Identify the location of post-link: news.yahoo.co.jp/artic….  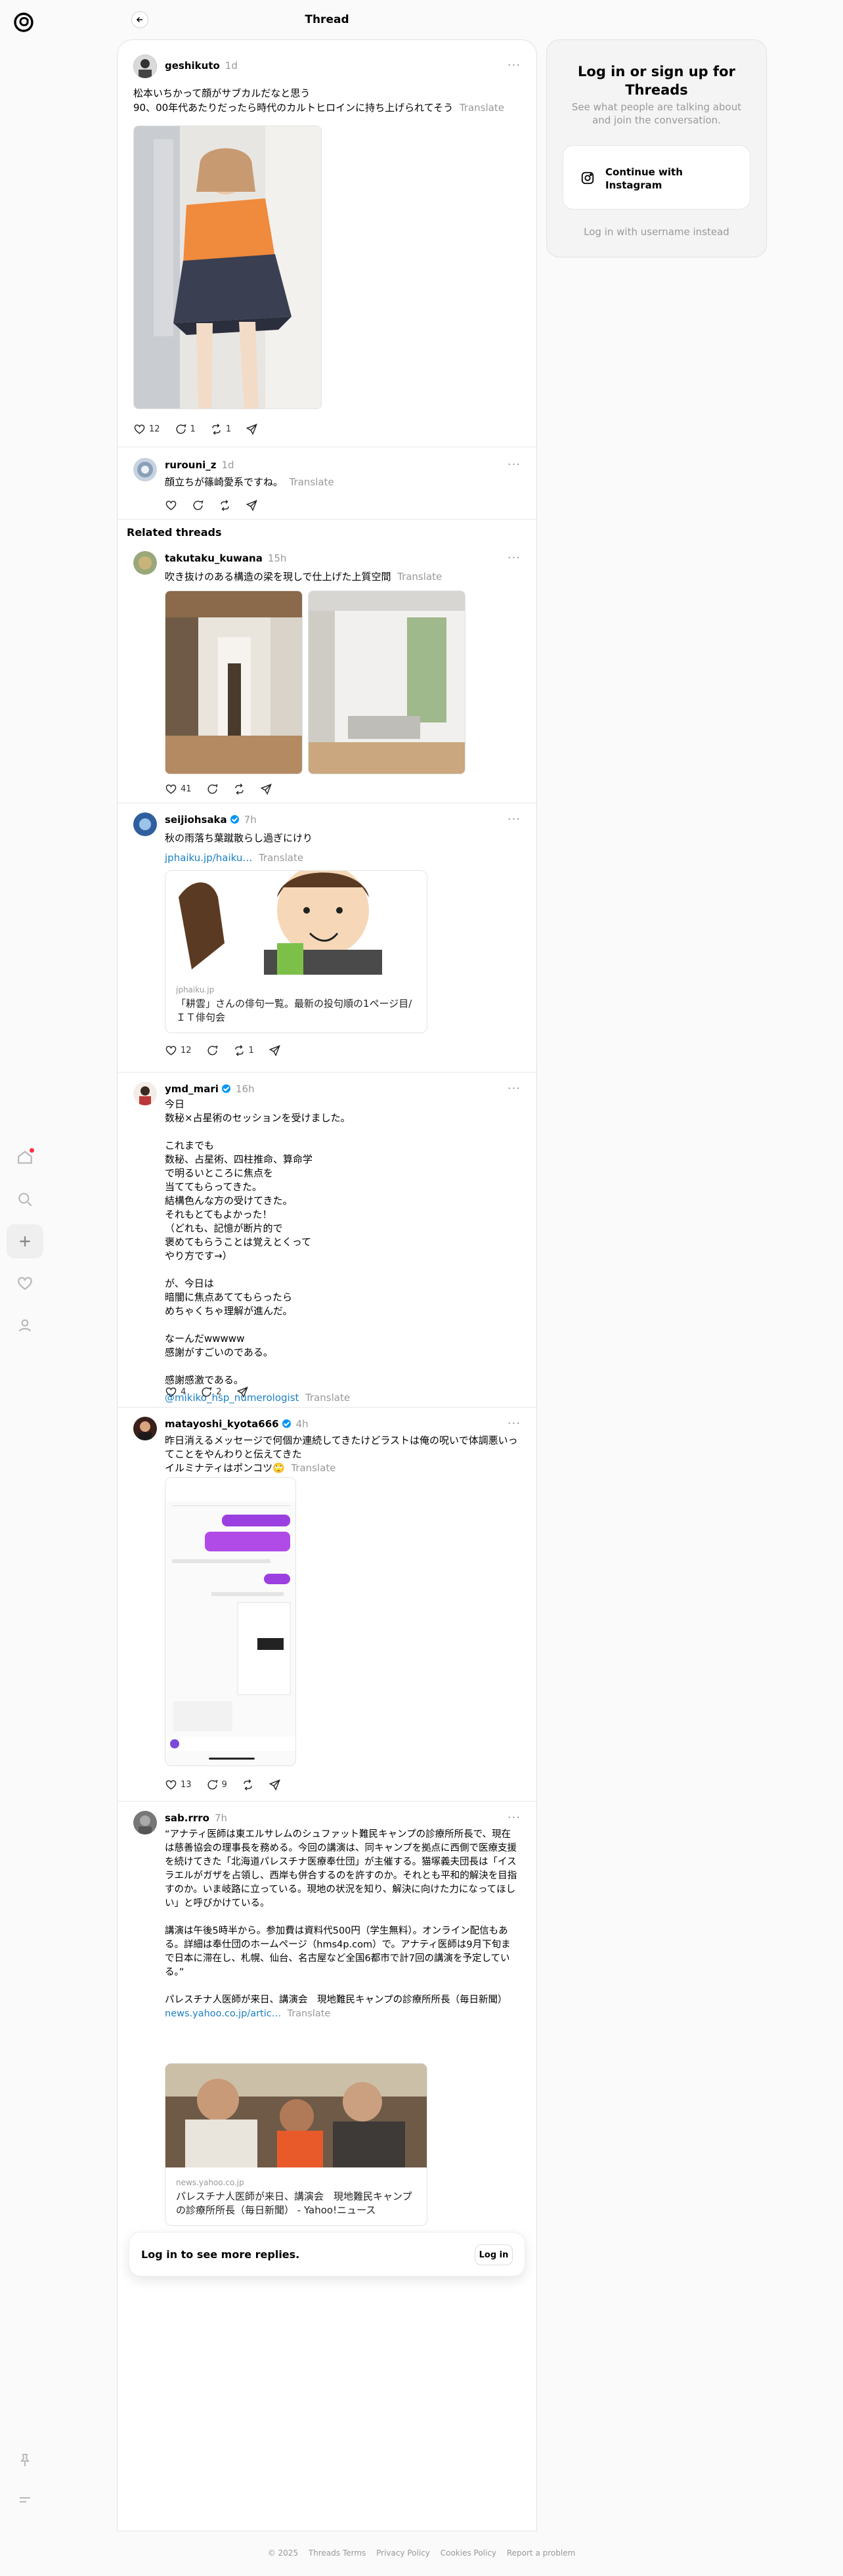
(223, 2014).